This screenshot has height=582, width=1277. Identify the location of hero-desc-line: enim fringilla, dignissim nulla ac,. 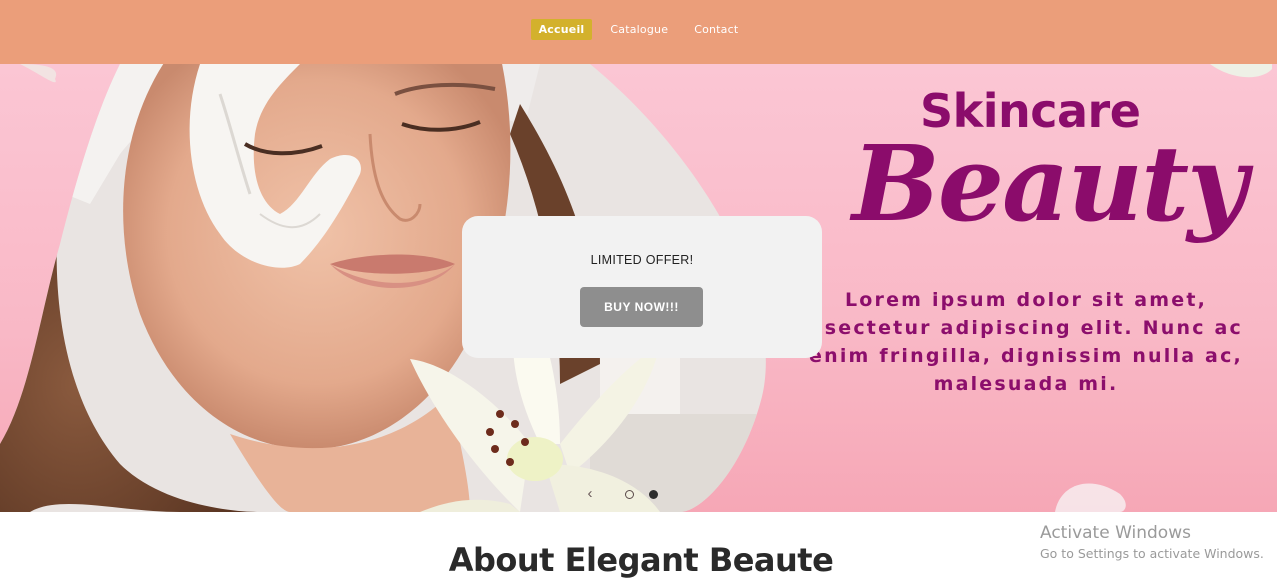
(1026, 356).